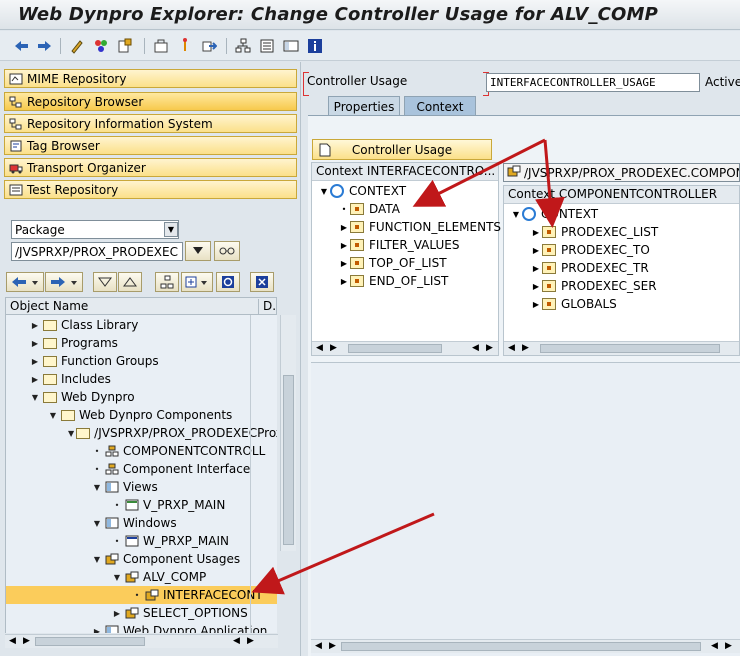  Describe the element at coordinates (479, 172) in the screenshot. I see `arrow-to-data-node` at that location.